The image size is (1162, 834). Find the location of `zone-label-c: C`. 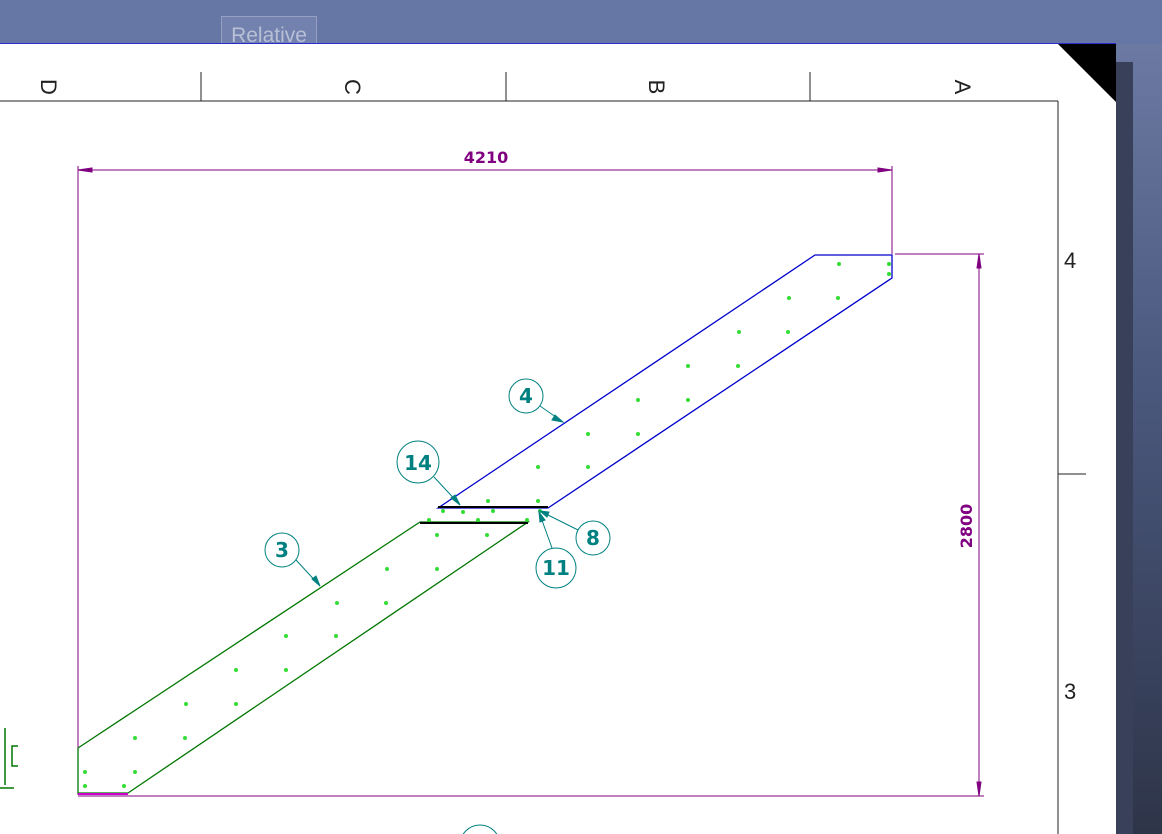

zone-label-c: C is located at coordinates (352, 87).